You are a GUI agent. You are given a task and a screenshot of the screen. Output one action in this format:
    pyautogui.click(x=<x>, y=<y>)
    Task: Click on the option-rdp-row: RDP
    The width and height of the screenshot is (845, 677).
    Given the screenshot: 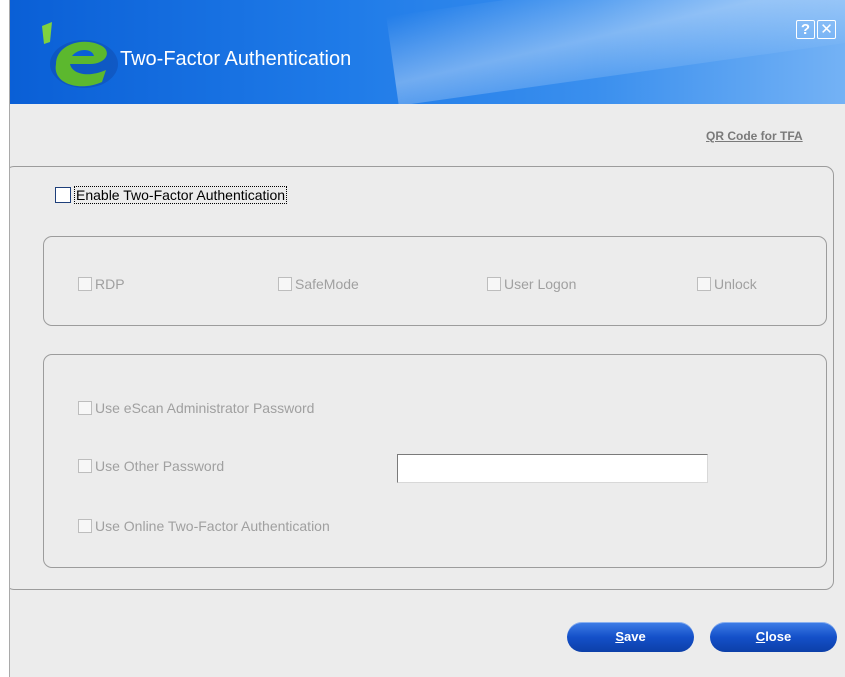 What is the action you would take?
    pyautogui.click(x=101, y=284)
    